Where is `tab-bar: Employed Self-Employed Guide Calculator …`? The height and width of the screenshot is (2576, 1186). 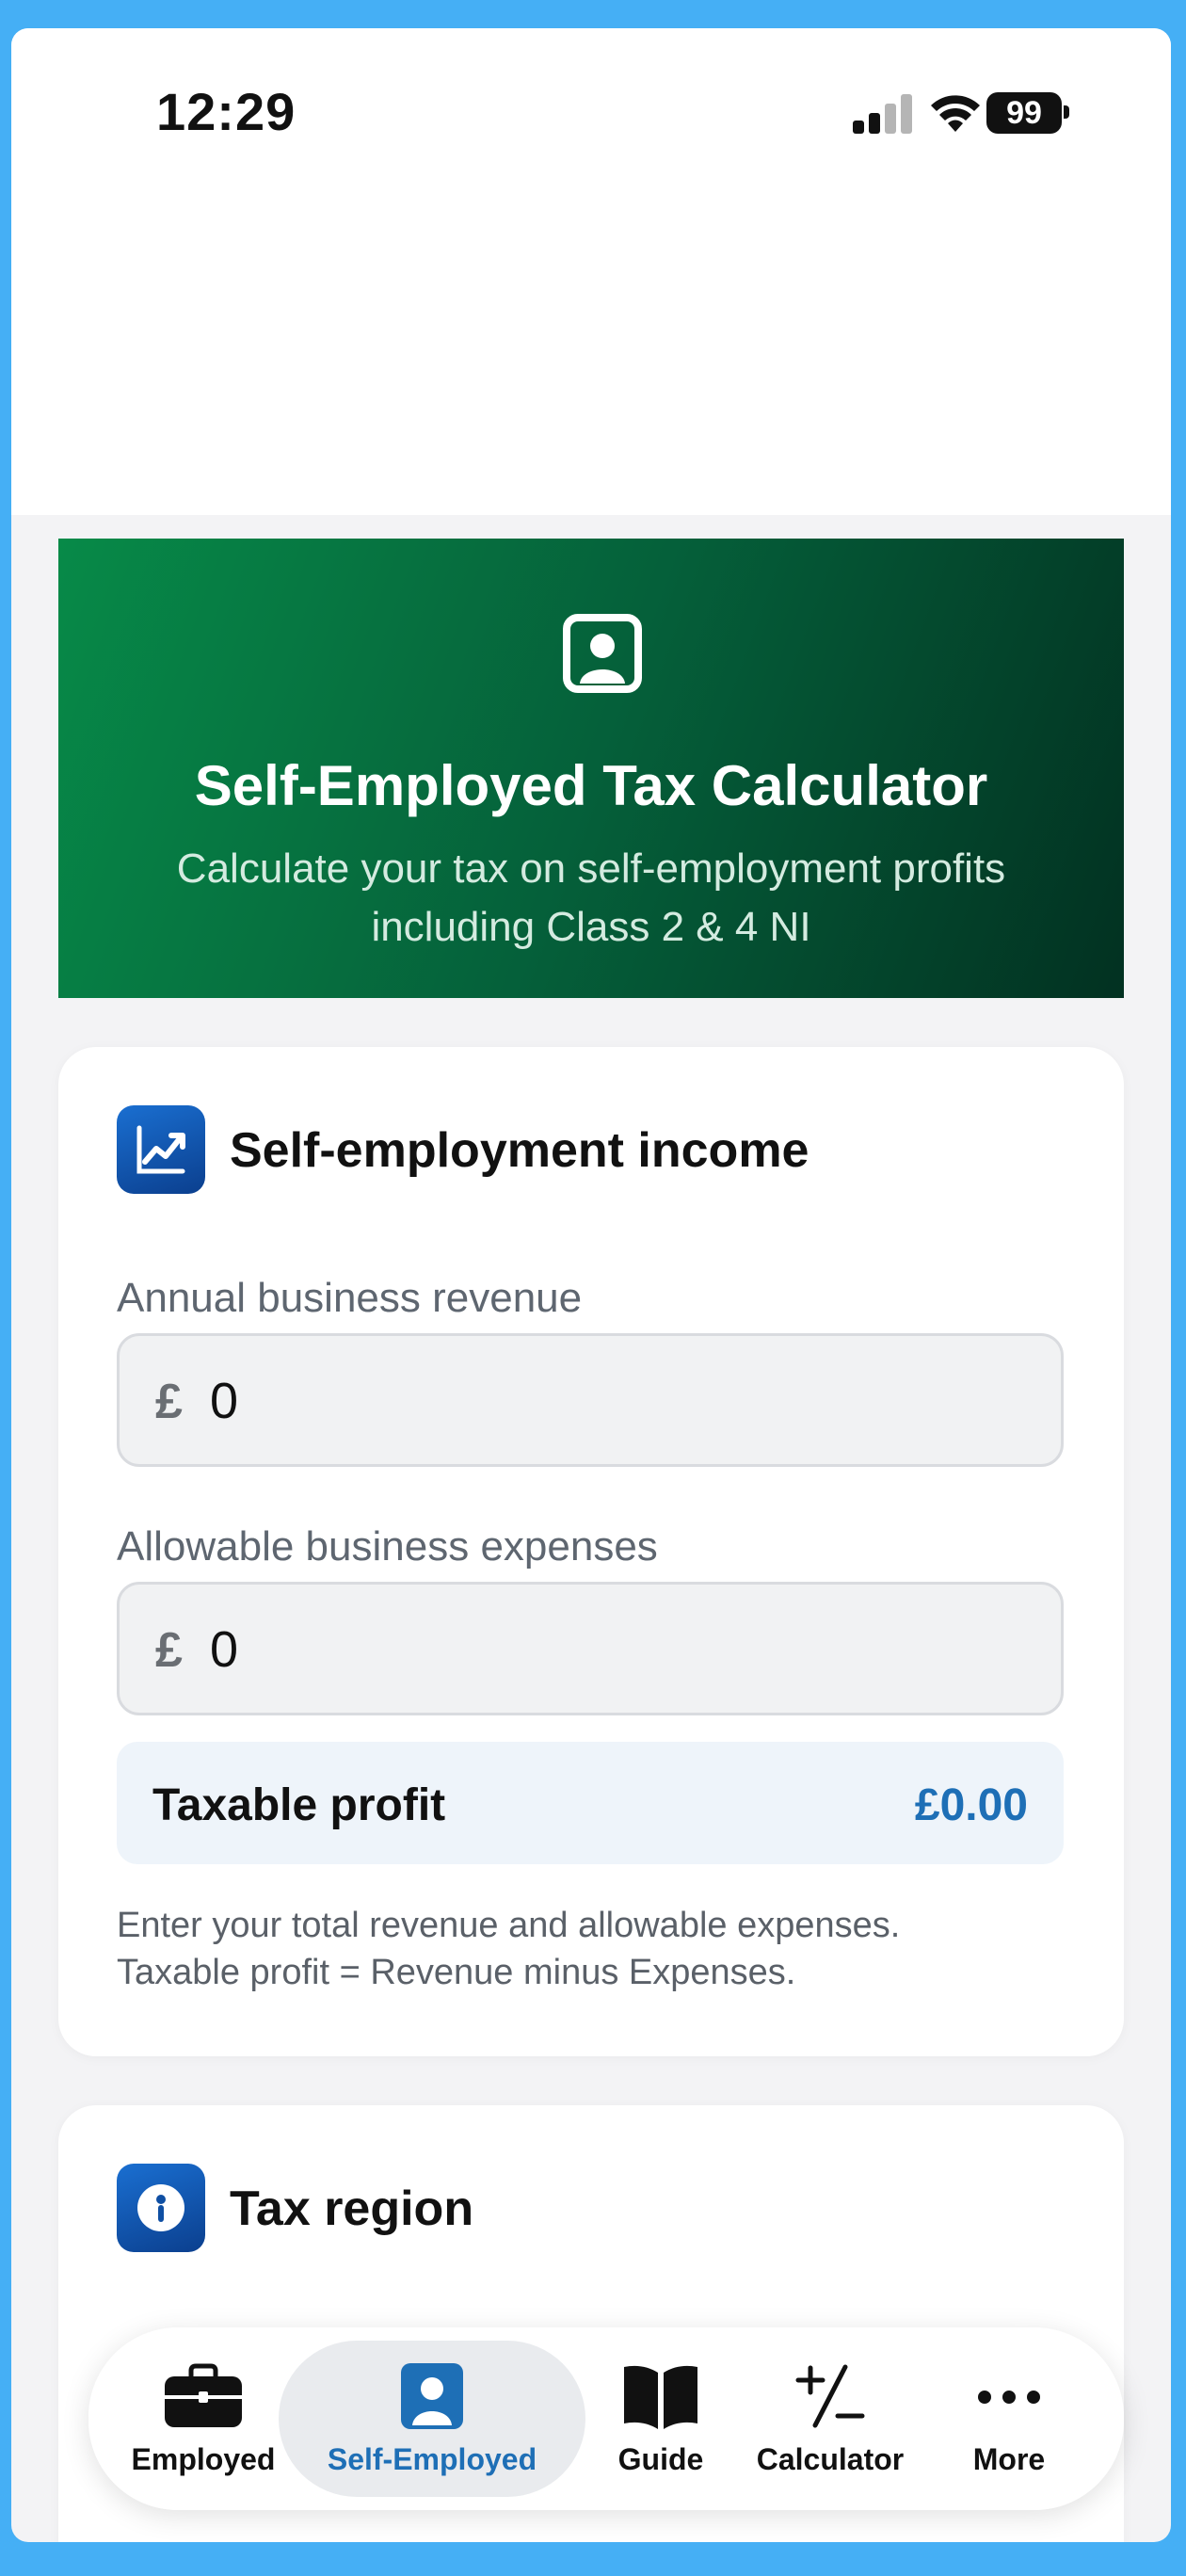
tab-bar: Employed Self-Employed Guide Calculator … is located at coordinates (606, 2418).